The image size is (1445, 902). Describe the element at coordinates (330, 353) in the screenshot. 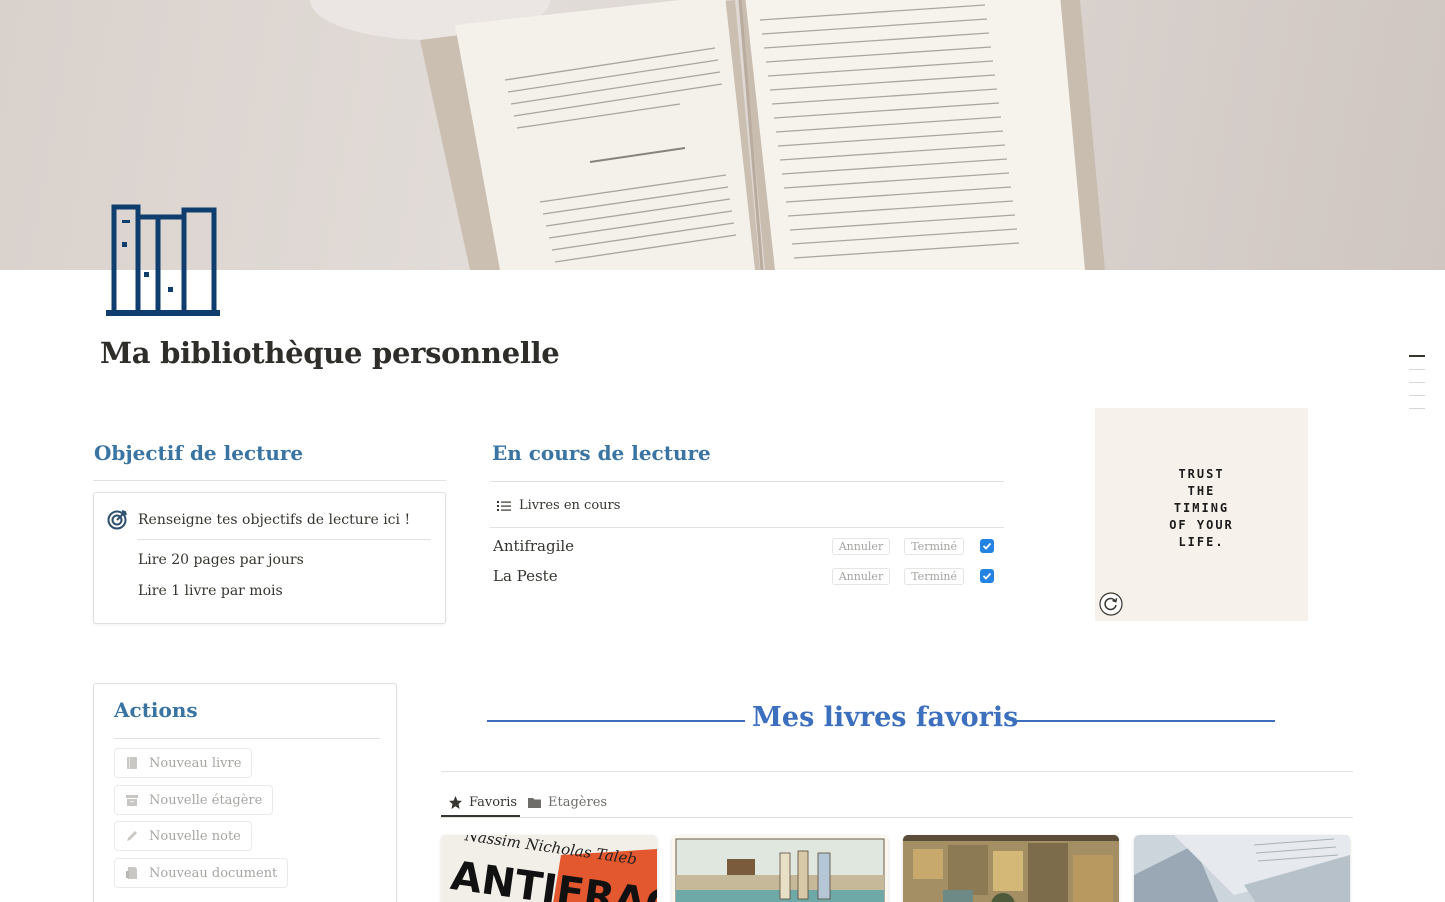

I see `page-title: Ma bibliothèque personnelle` at that location.